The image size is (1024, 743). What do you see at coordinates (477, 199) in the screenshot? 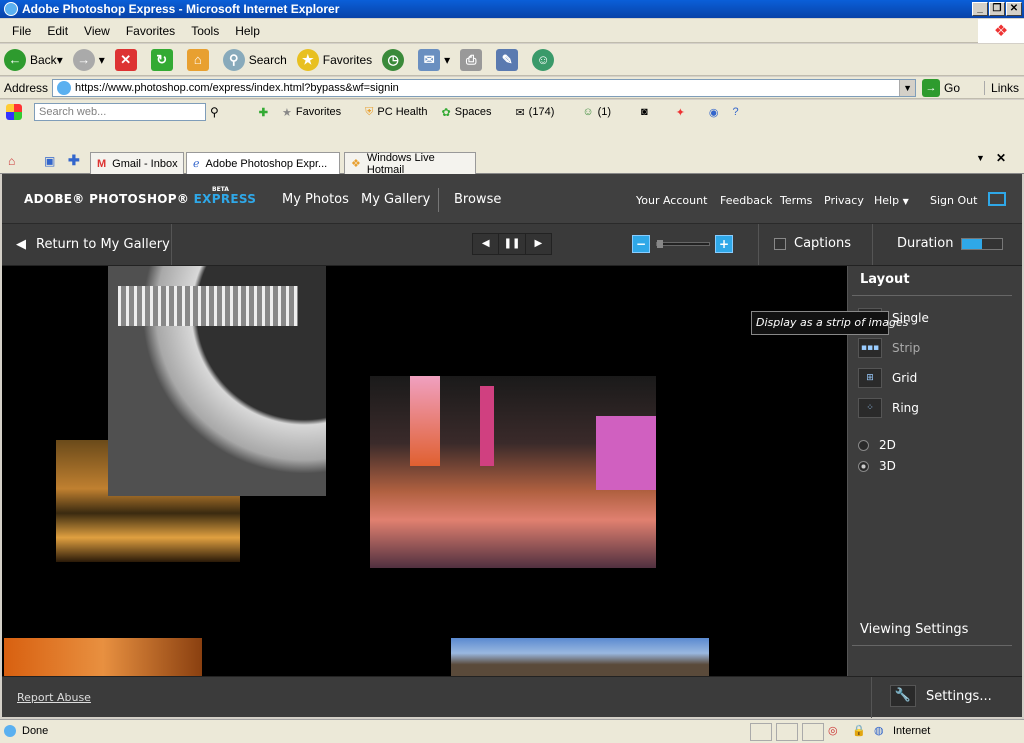
I see `nav-browse: Browse` at bounding box center [477, 199].